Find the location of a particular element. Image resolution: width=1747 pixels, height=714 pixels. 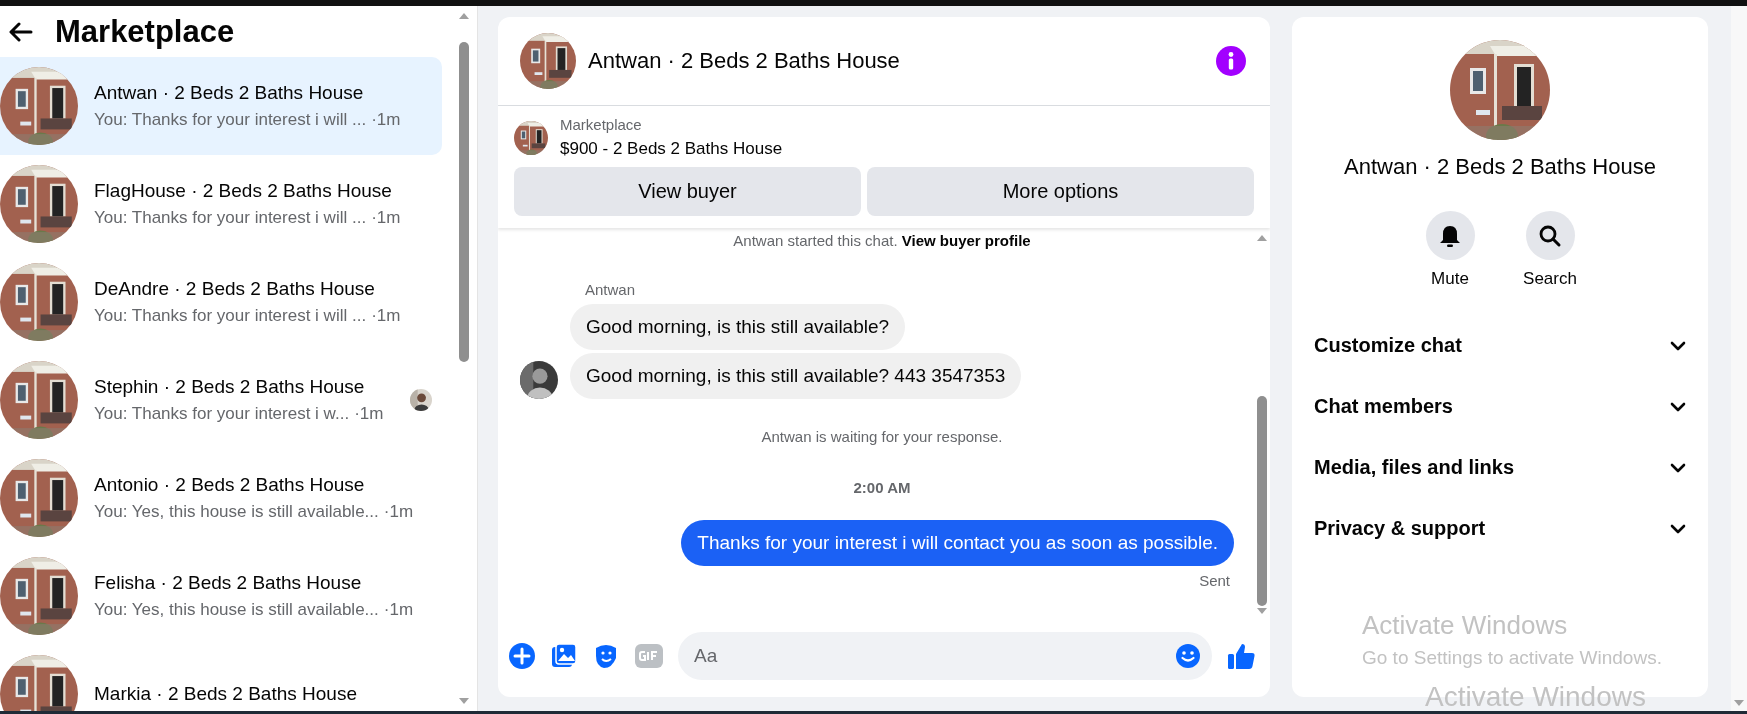

mute-button is located at coordinates (1450, 235).